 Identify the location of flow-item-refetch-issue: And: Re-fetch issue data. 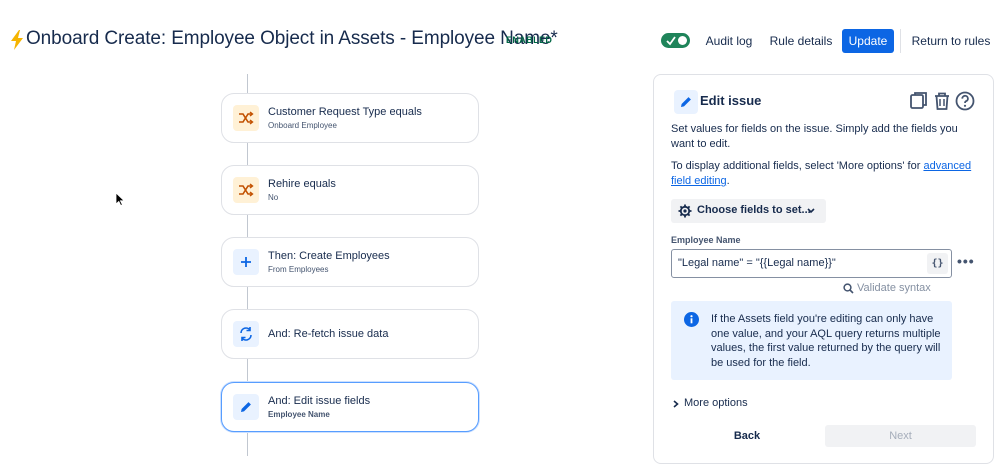
(350, 334).